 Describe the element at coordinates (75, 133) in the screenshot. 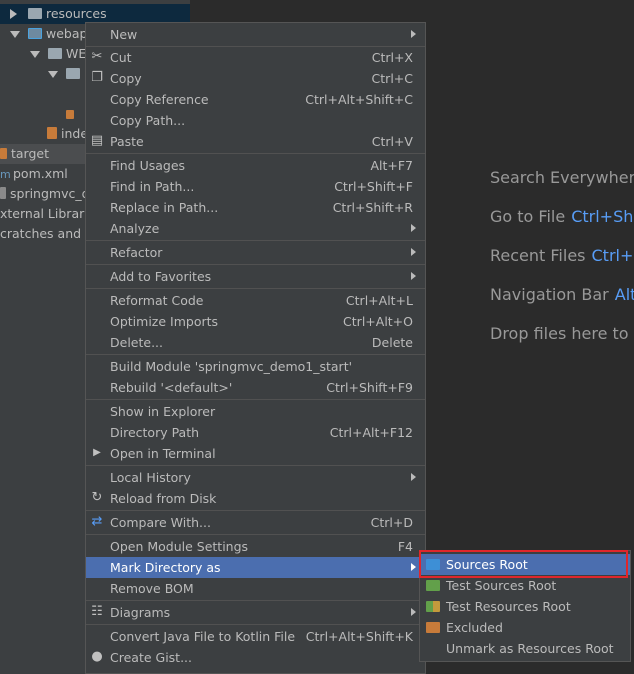

I see `tree-item-label: inde` at that location.